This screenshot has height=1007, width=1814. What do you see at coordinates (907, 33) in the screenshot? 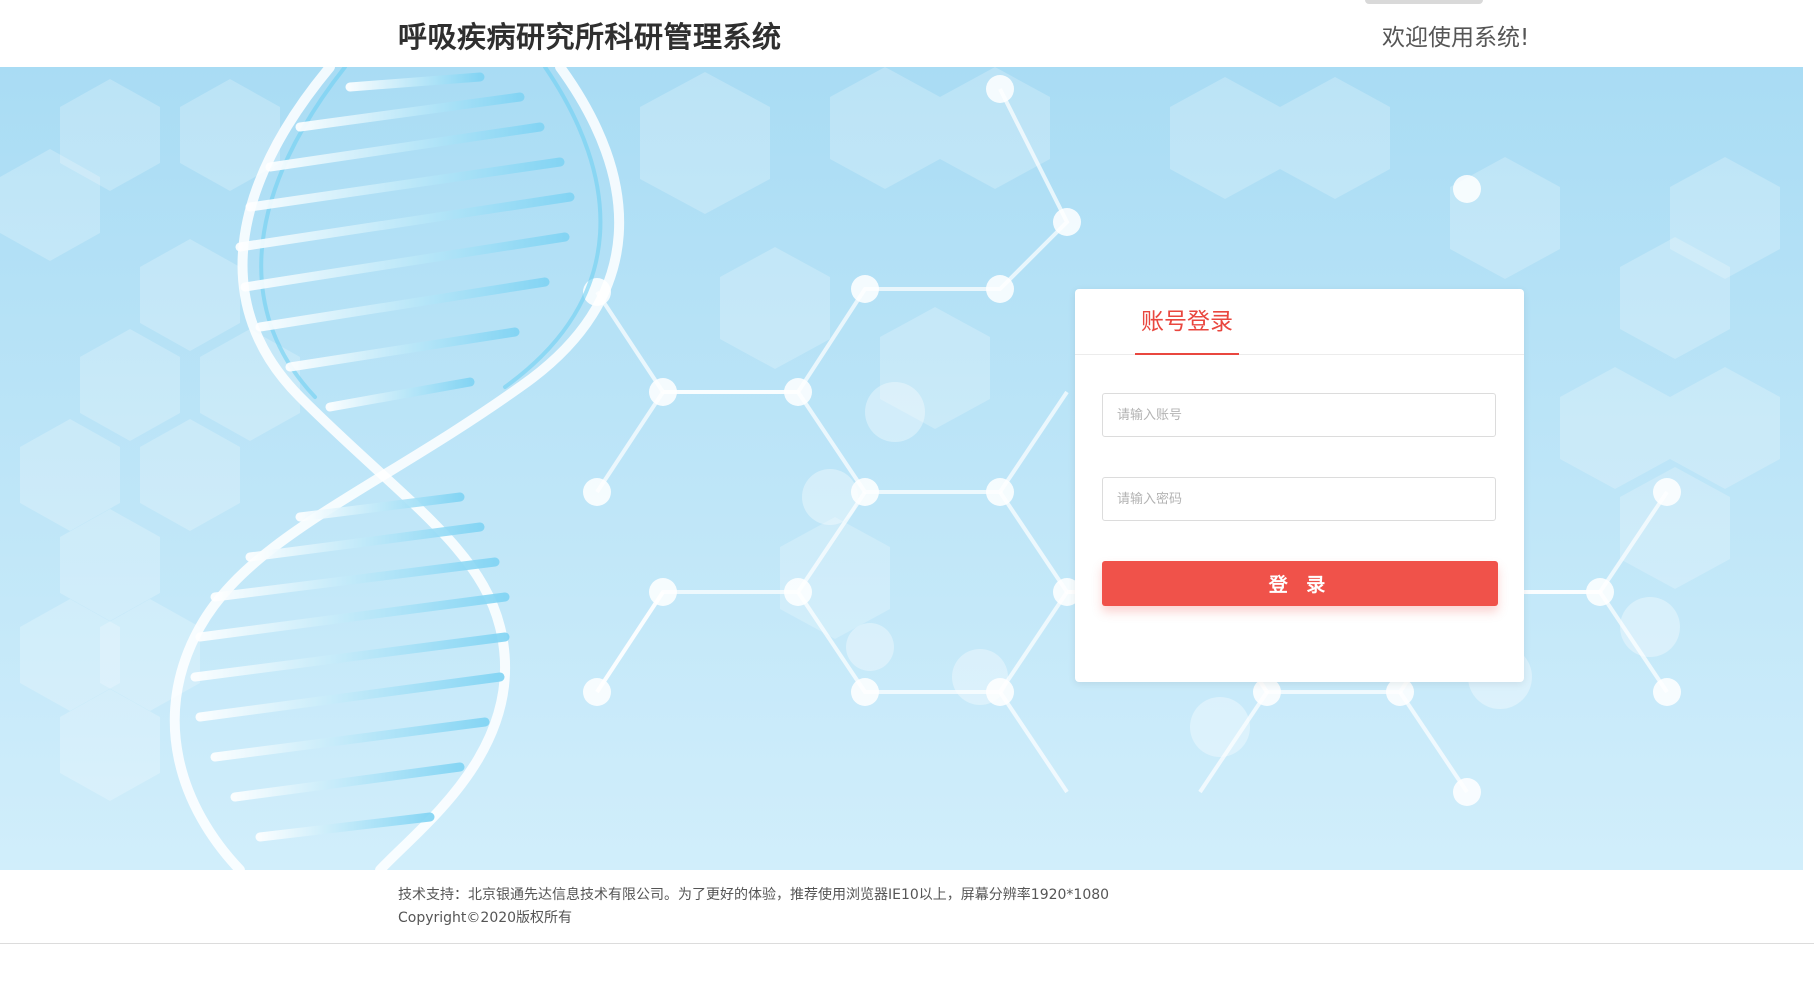
I see `header-bar: 呼吸疾病研究所科研管理系统 欢迎使用系统!` at bounding box center [907, 33].